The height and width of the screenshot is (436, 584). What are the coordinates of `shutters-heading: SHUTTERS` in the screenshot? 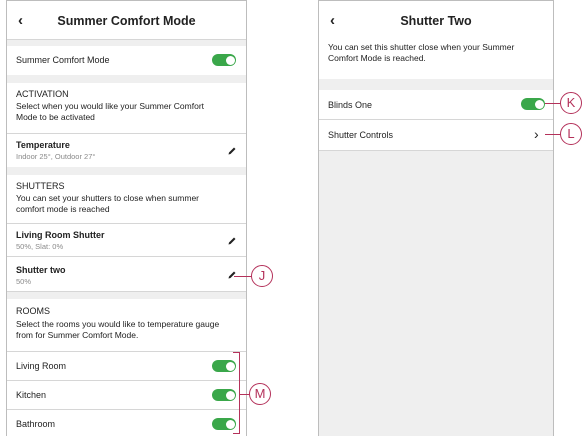 It's located at (40, 186).